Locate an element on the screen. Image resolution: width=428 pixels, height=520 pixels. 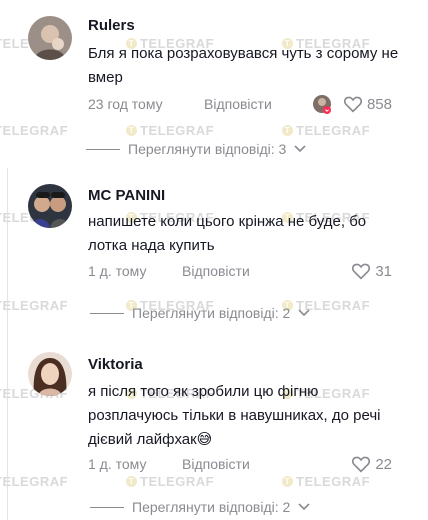
comment-author: MC PANINI is located at coordinates (126, 195).